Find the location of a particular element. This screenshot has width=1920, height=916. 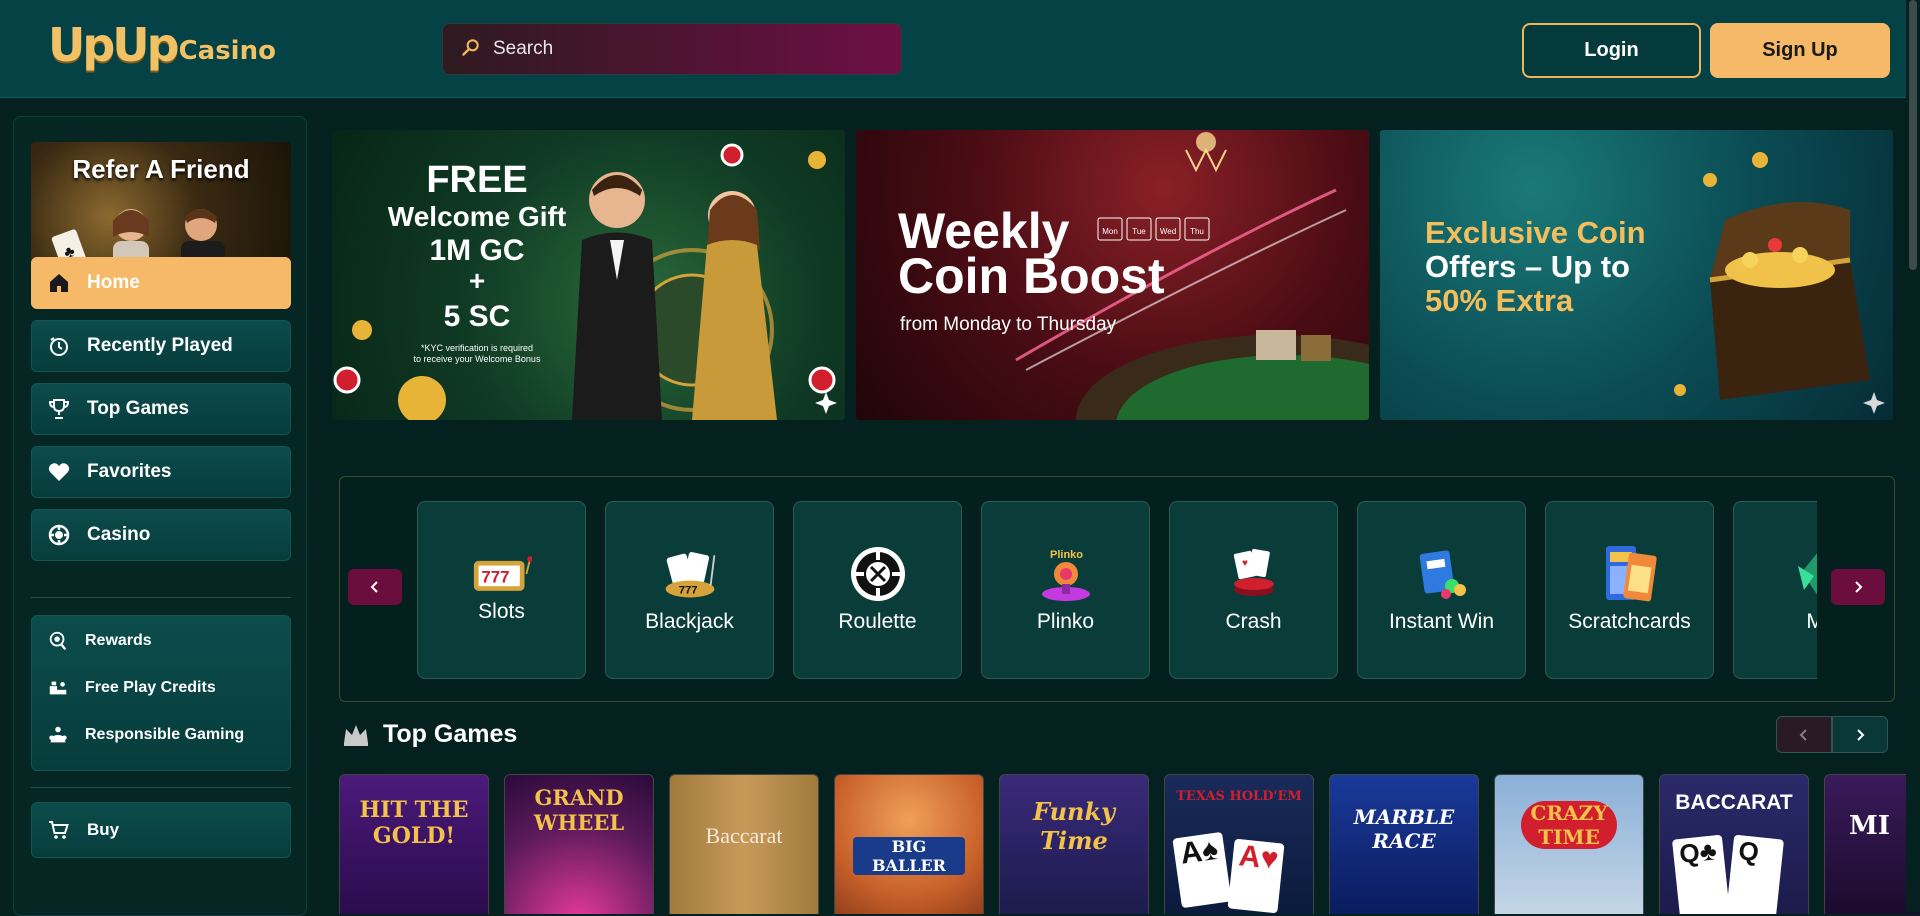

boost-sub: from Monday to Thursday is located at coordinates (1008, 324).